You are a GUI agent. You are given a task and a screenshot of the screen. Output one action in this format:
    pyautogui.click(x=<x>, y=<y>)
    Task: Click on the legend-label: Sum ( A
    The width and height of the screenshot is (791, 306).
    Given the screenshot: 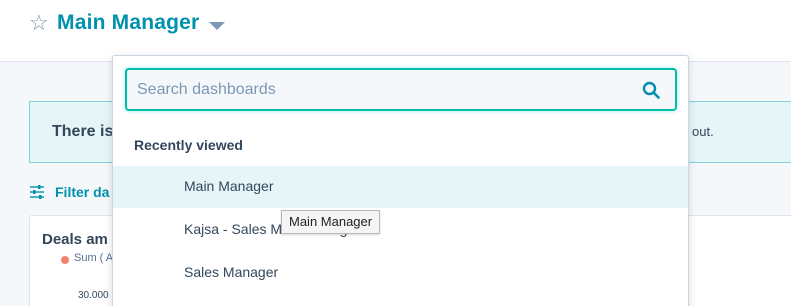 What is the action you would take?
    pyautogui.click(x=94, y=258)
    